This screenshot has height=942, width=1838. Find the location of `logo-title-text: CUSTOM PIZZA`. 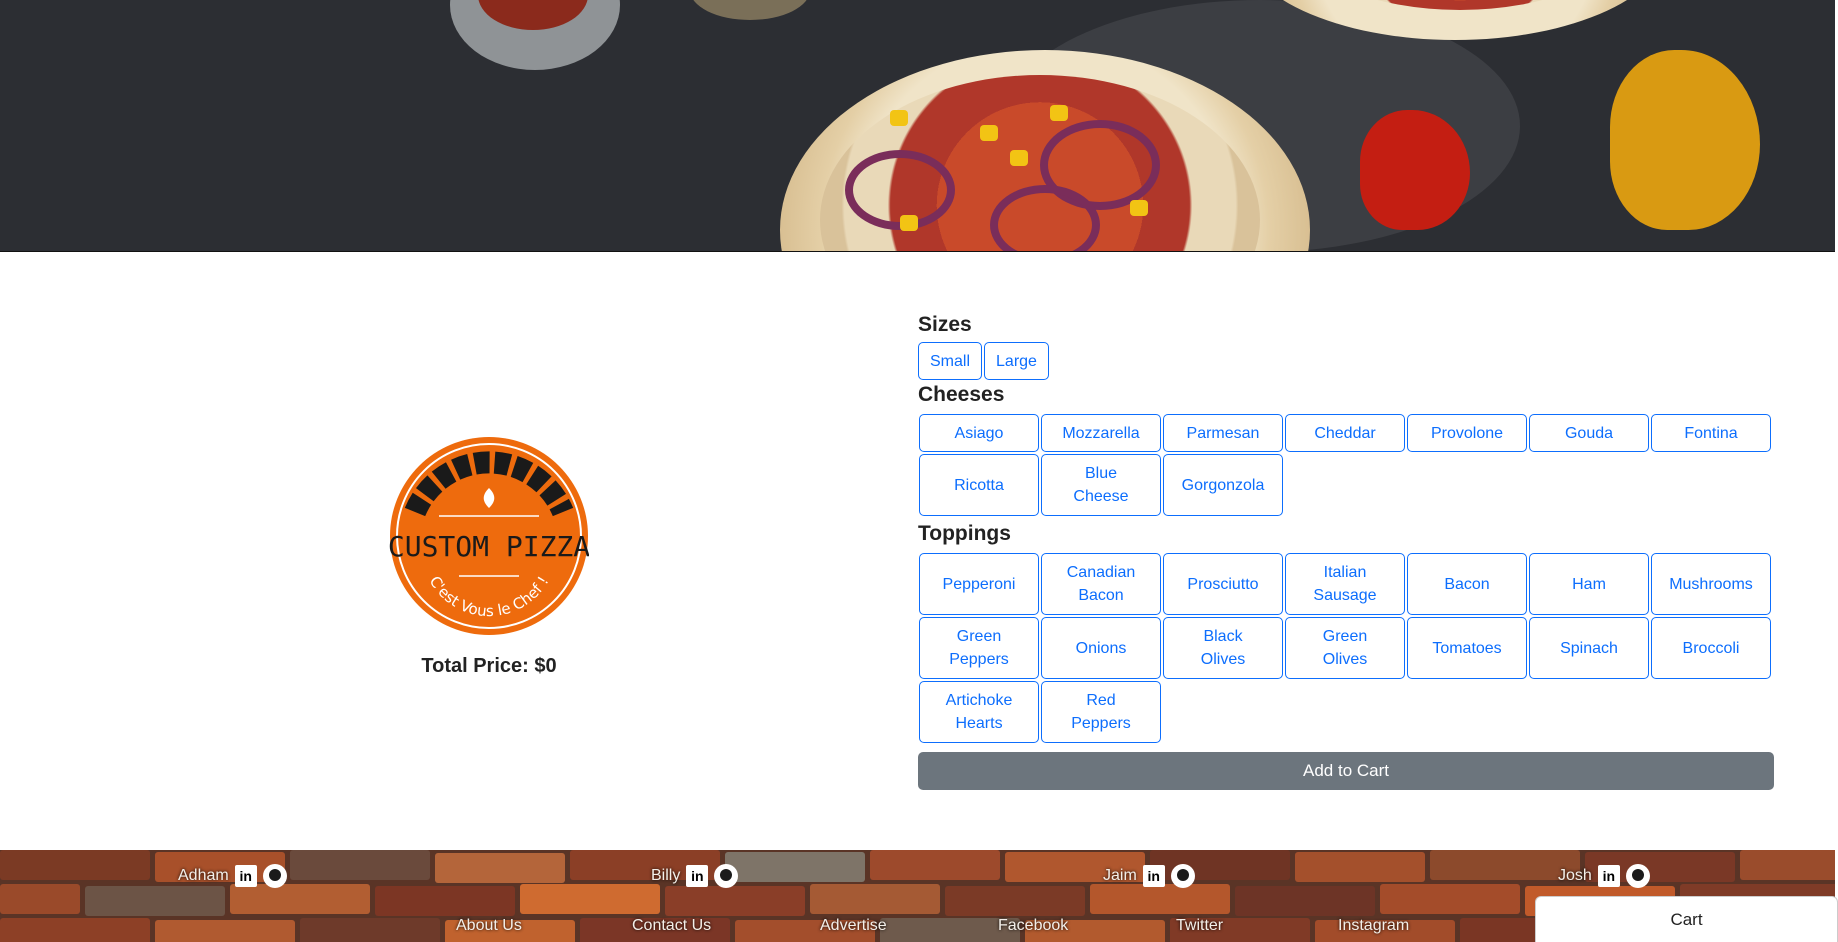

logo-title-text: CUSTOM PIZZA is located at coordinates (489, 546).